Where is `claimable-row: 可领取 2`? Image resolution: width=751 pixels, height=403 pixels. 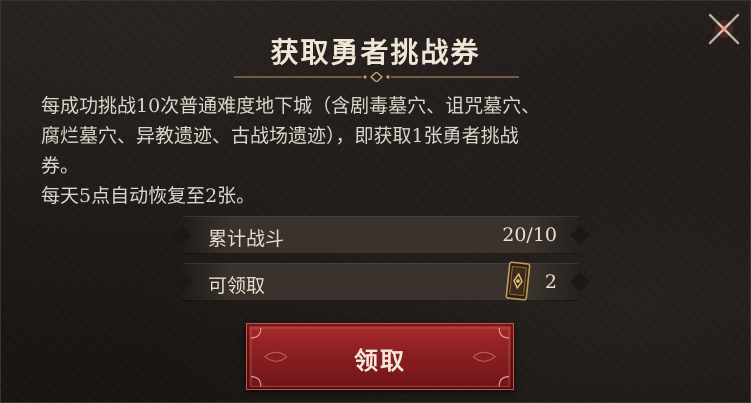
claimable-row: 可领取 2 is located at coordinates (381, 281).